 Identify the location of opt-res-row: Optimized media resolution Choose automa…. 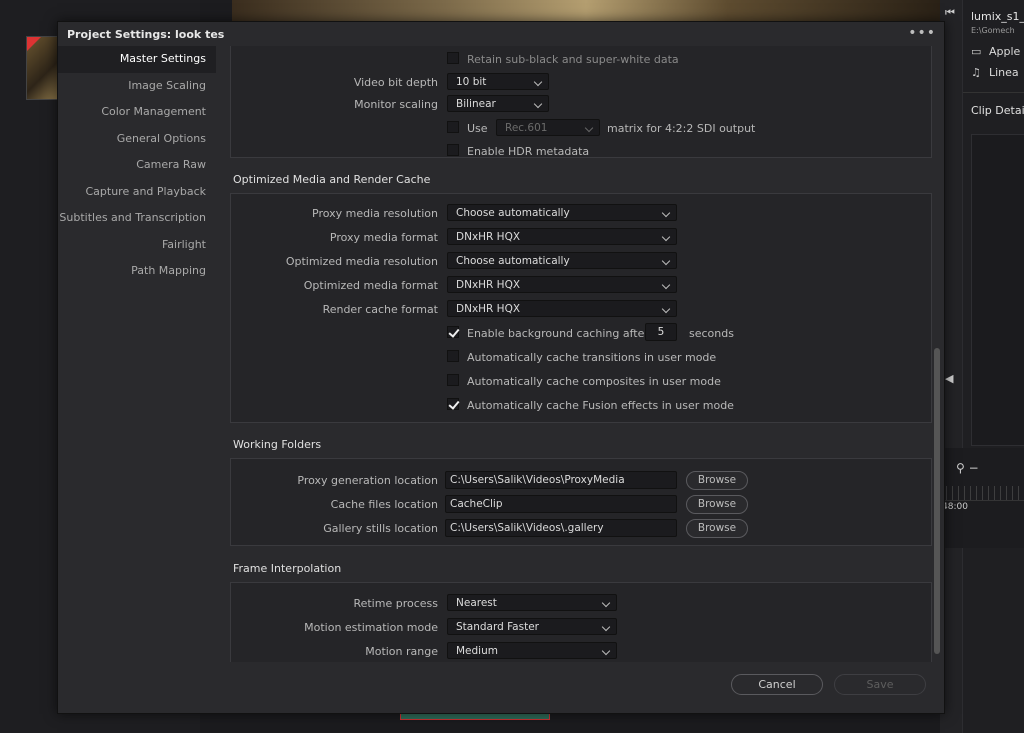
(581, 261).